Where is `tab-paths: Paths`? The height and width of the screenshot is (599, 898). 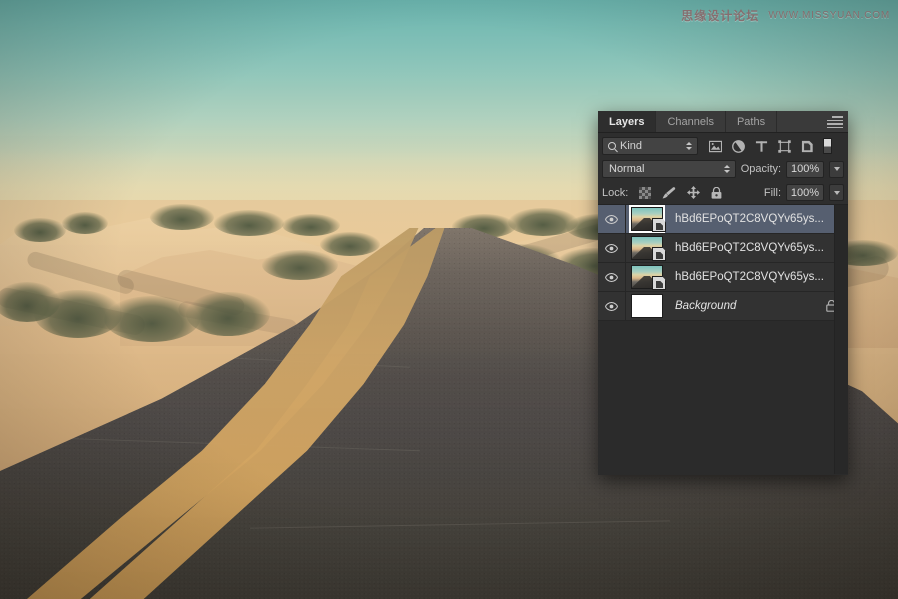
tab-paths: Paths is located at coordinates (751, 121).